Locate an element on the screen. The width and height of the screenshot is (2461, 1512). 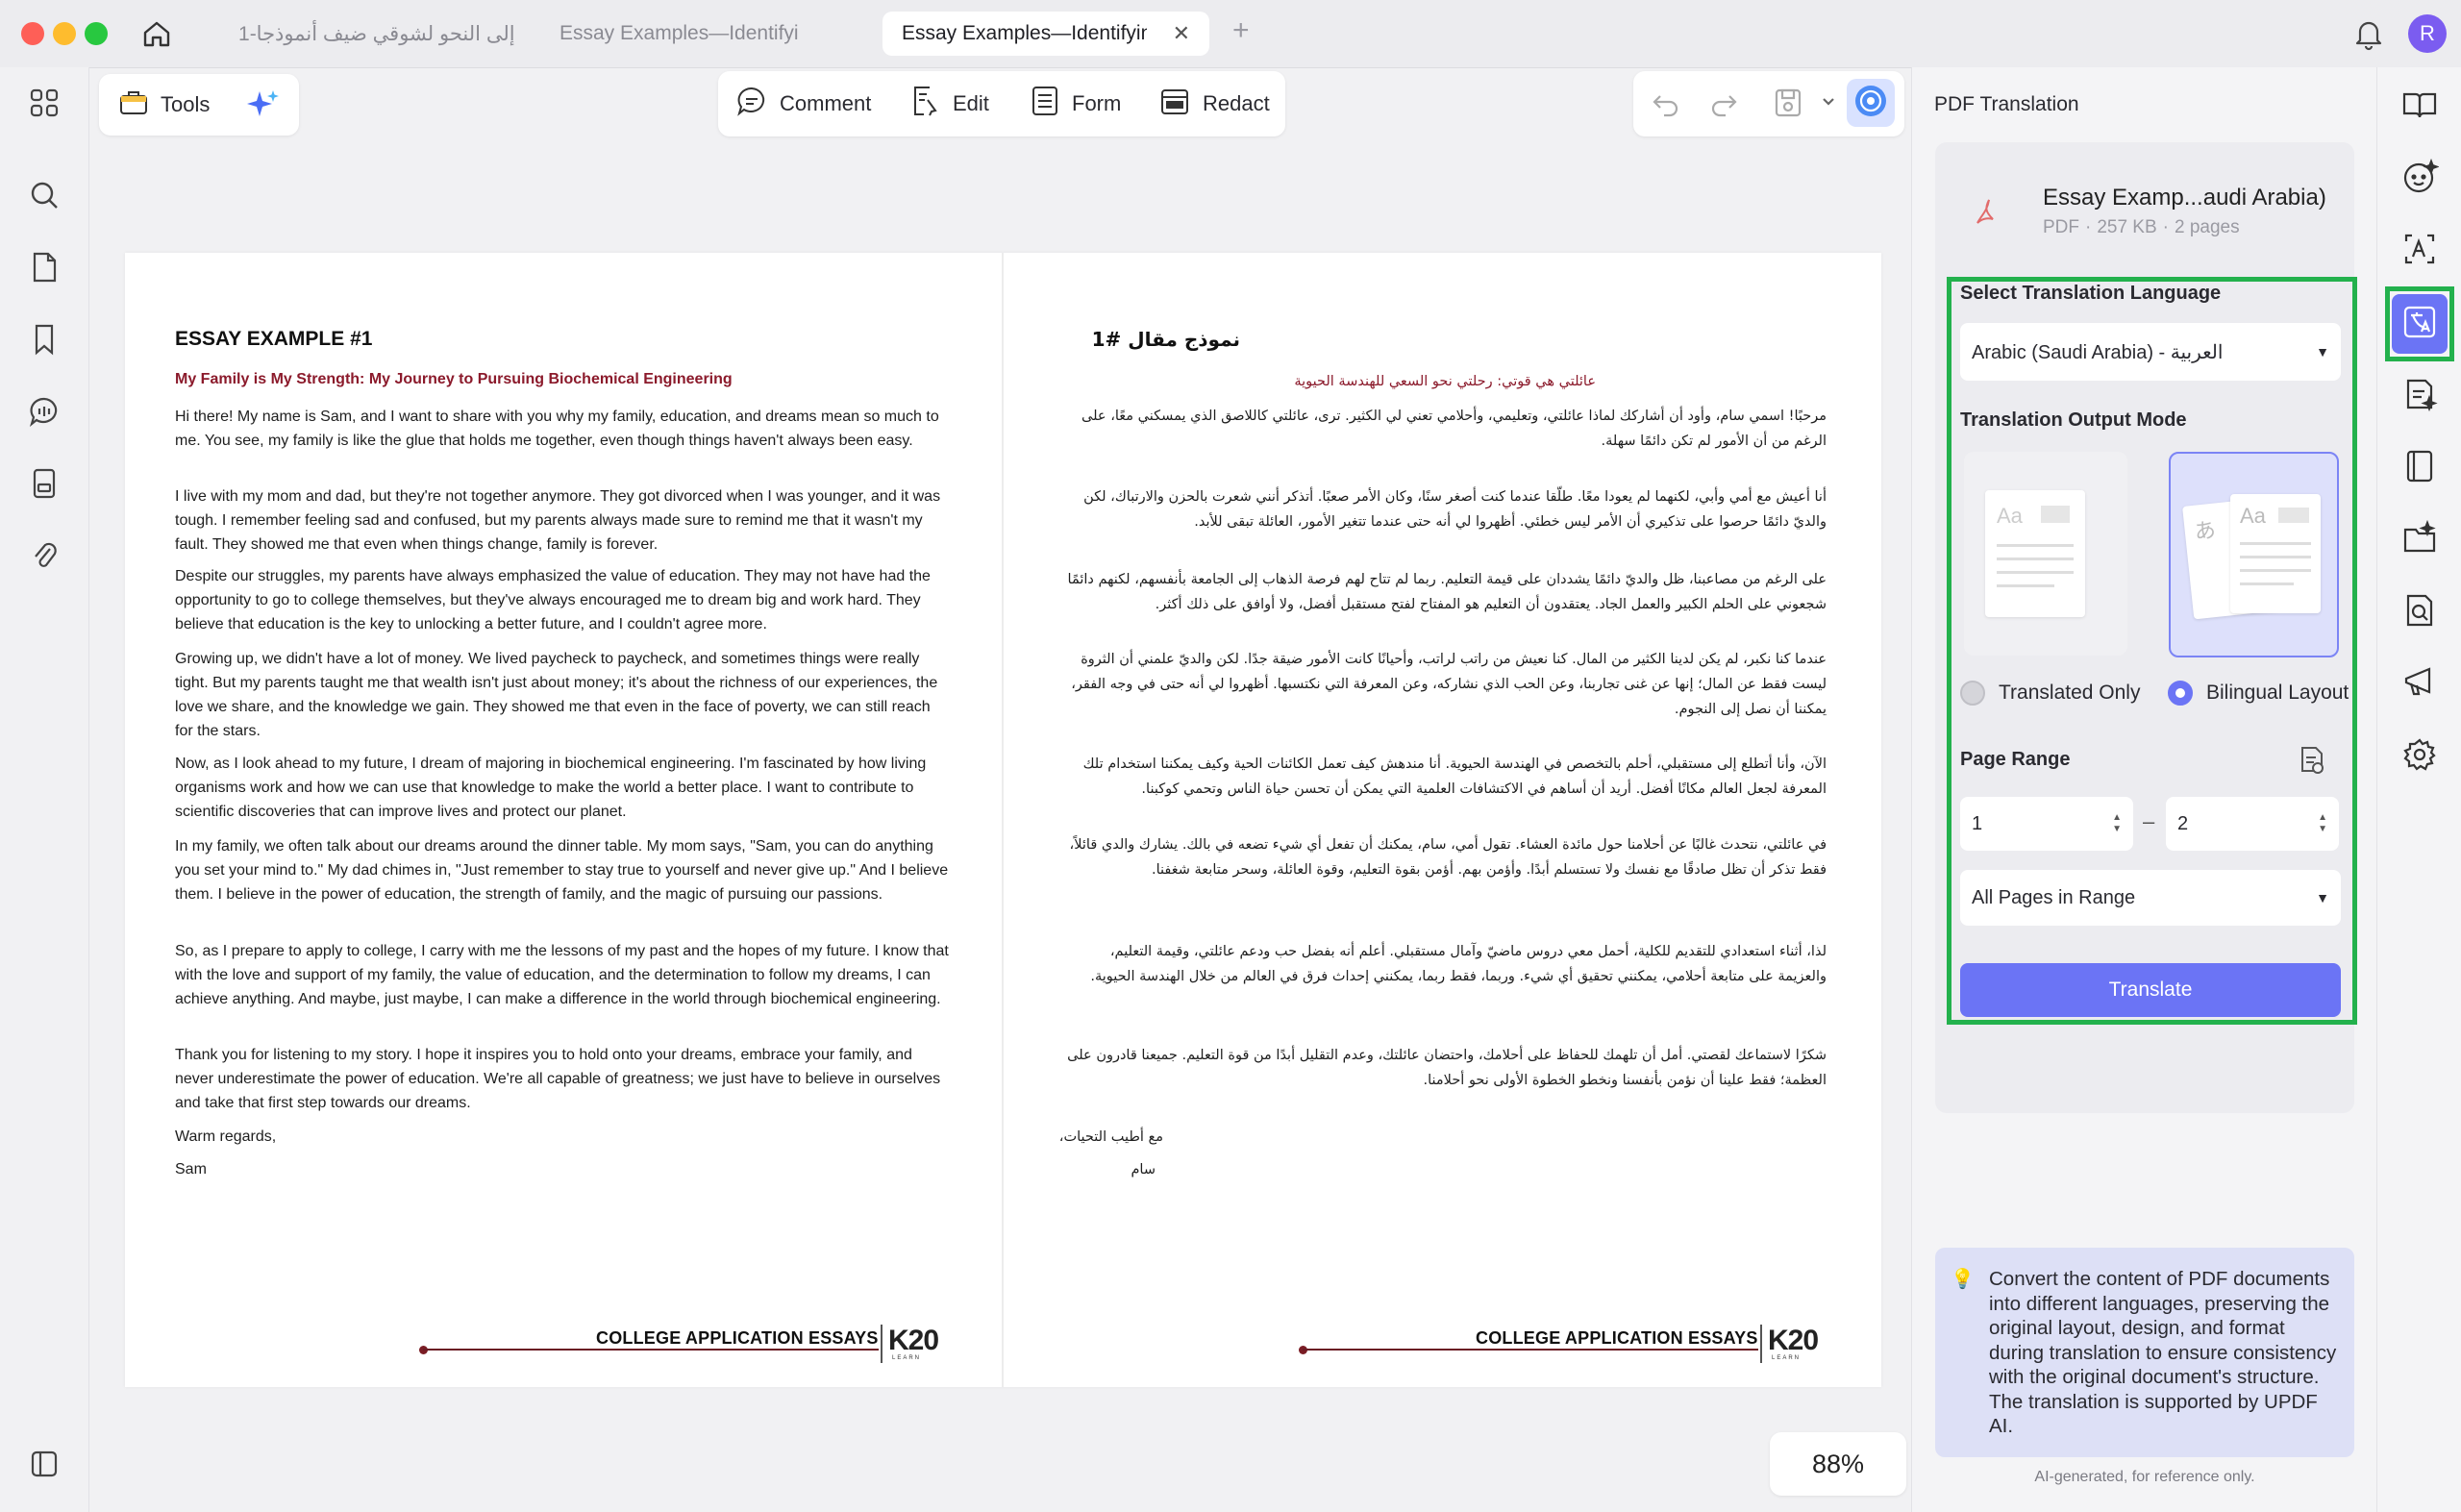
comments-icon is located at coordinates (44, 411).